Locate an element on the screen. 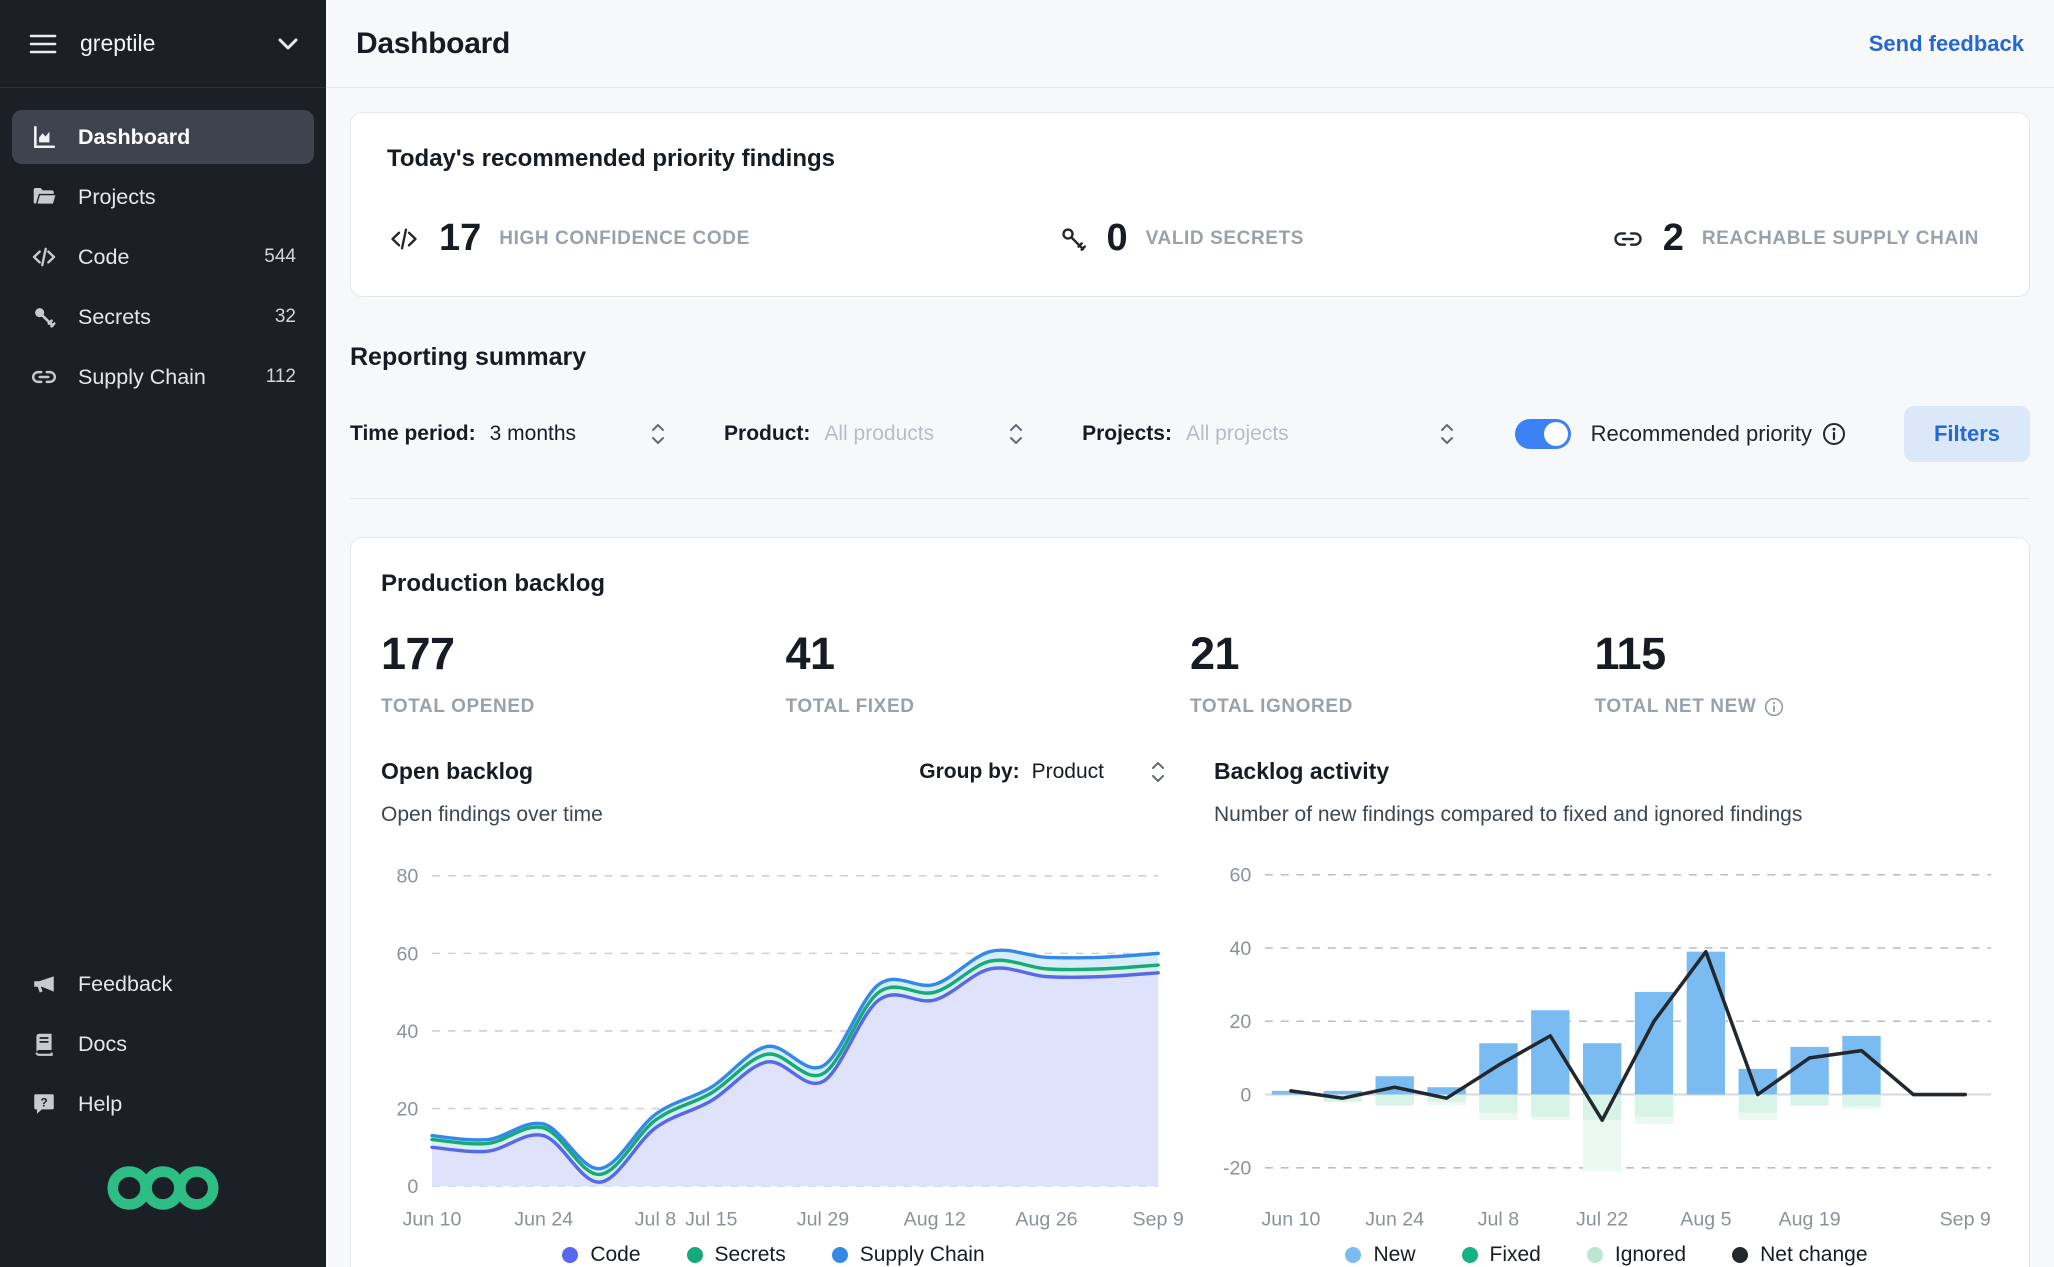  open-backlog-header: Open backlog Group by: Product is located at coordinates (773, 771).